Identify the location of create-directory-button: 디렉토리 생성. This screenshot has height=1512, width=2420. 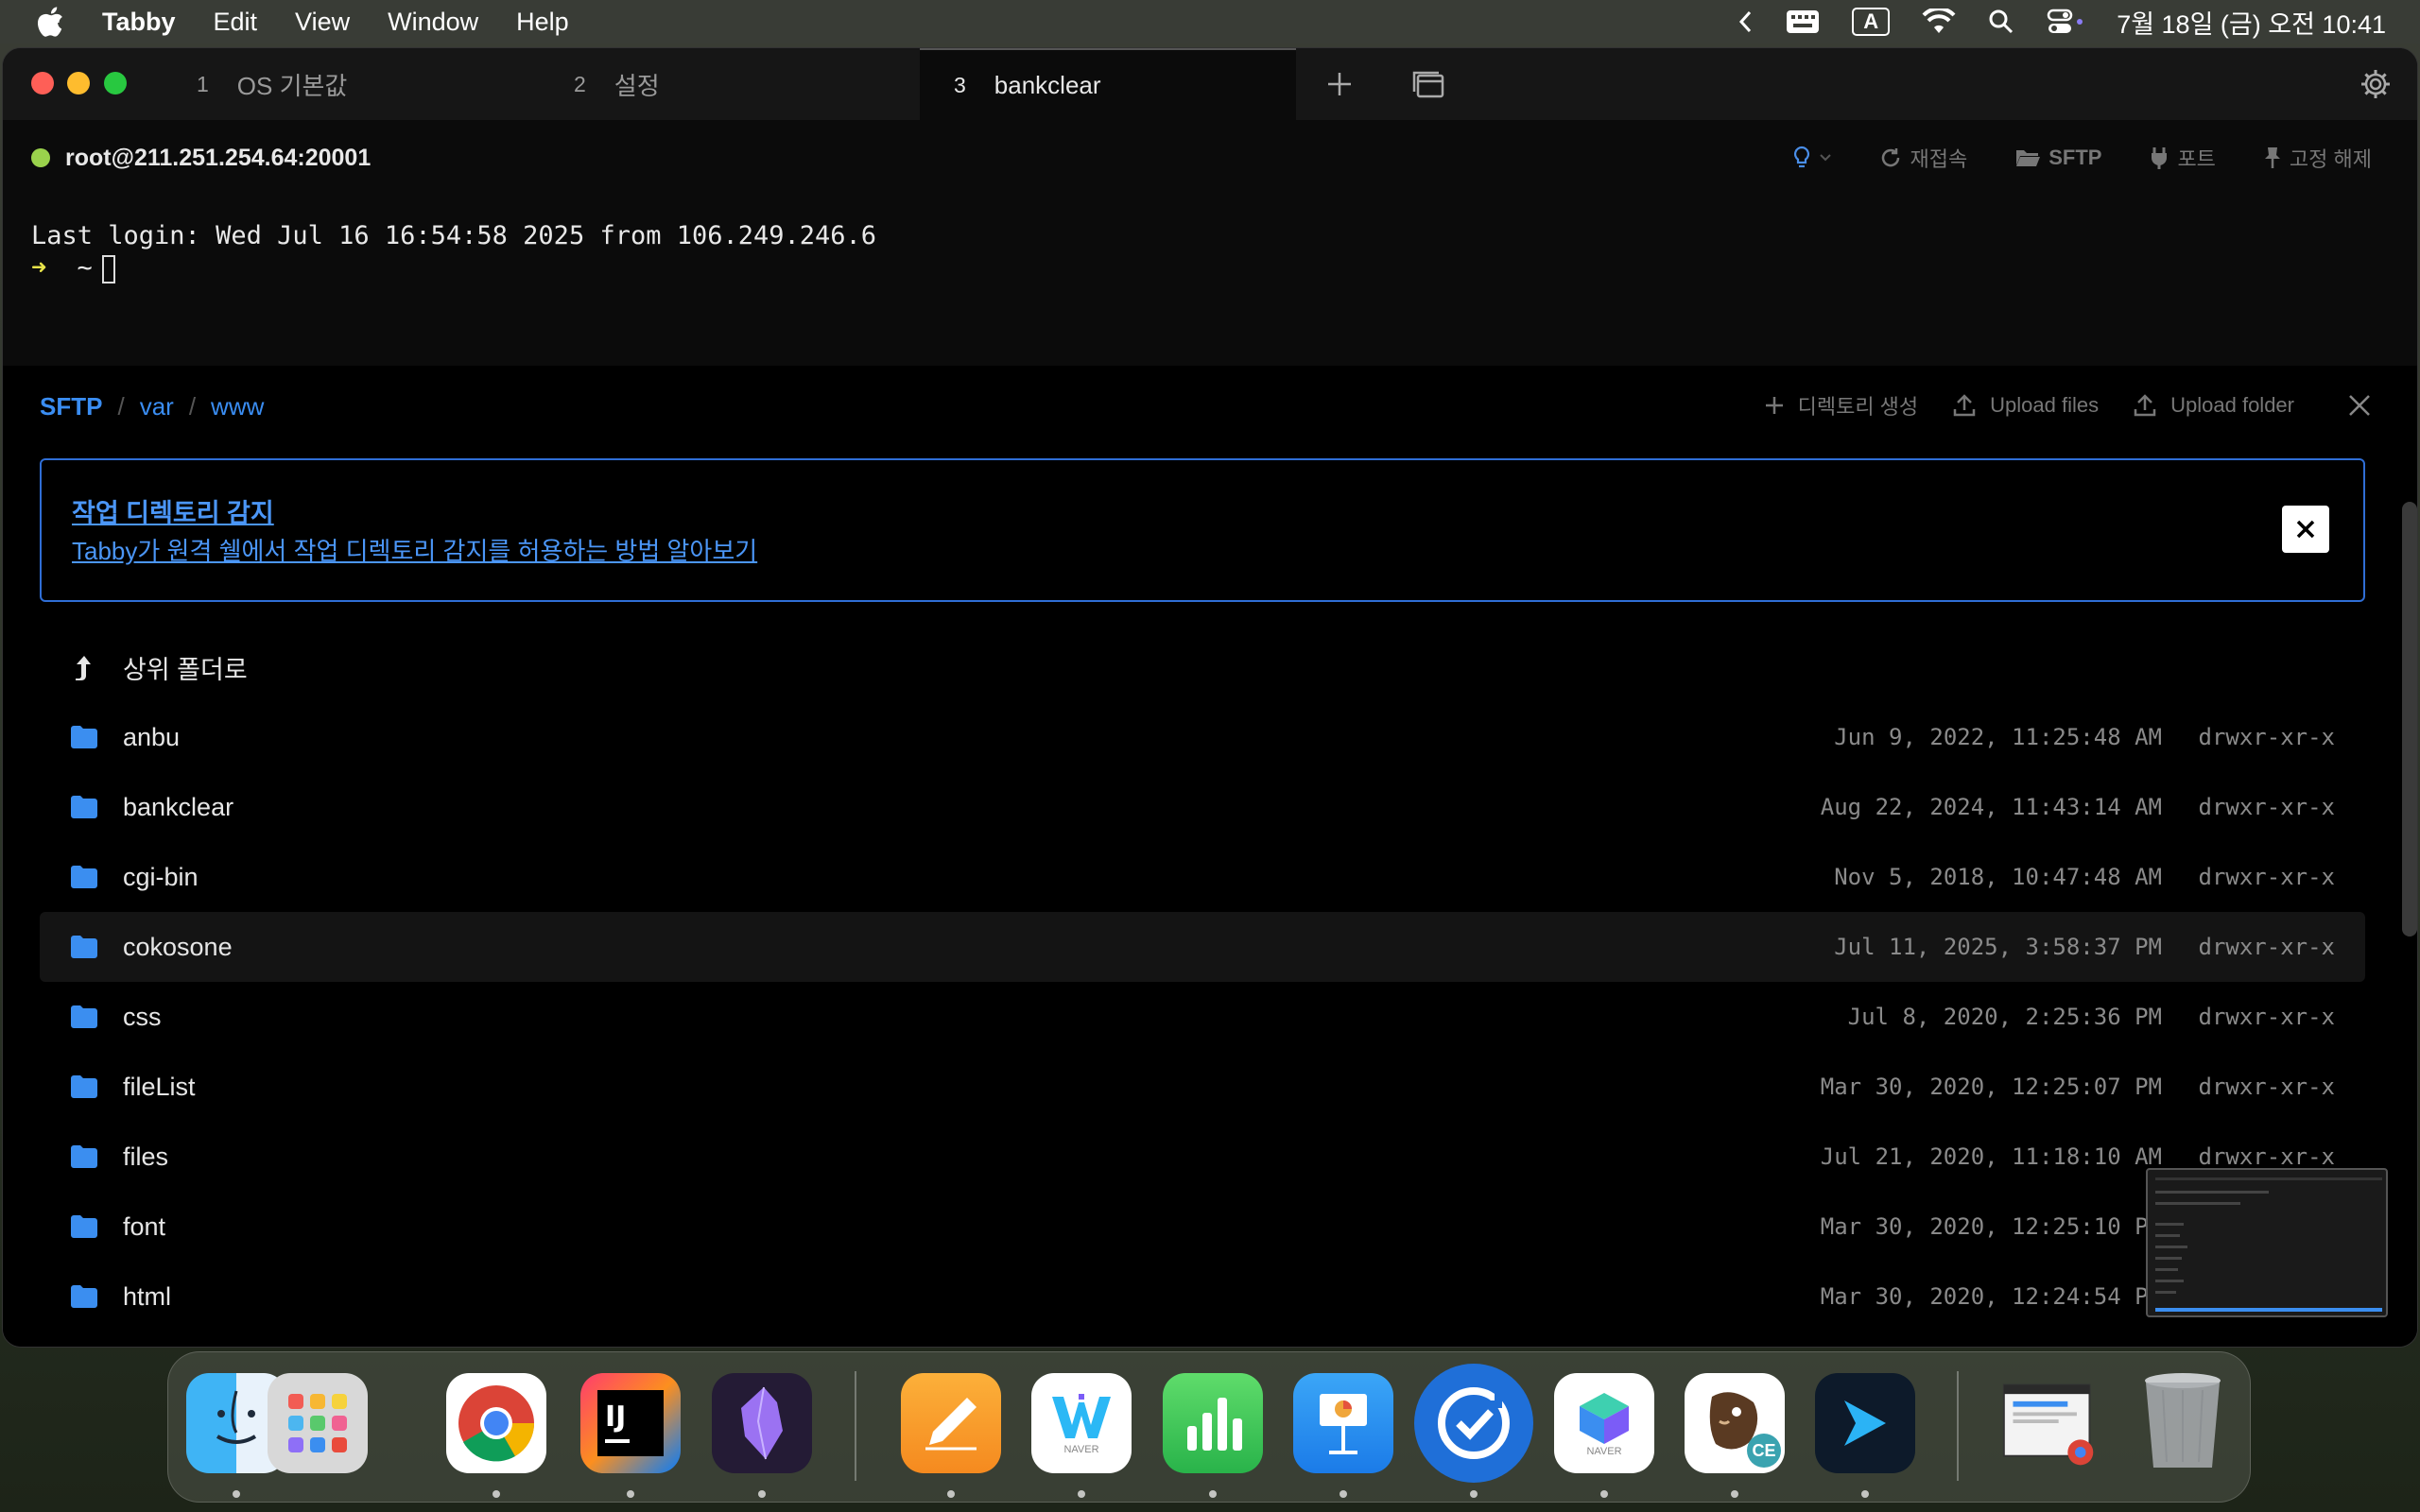
(1841, 405).